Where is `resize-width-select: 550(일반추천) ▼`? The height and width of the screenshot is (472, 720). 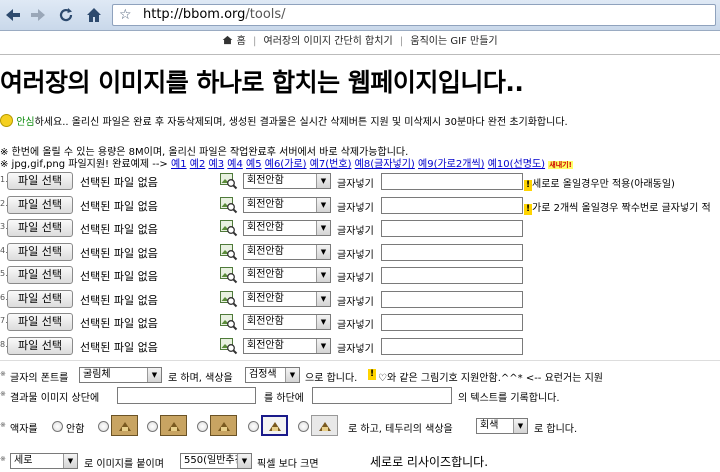
resize-width-select: 550(일반추천) ▼ is located at coordinates (216, 461).